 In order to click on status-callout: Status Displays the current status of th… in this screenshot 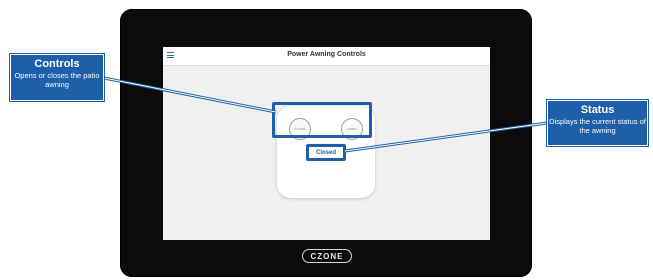, I will do `click(597, 123)`.